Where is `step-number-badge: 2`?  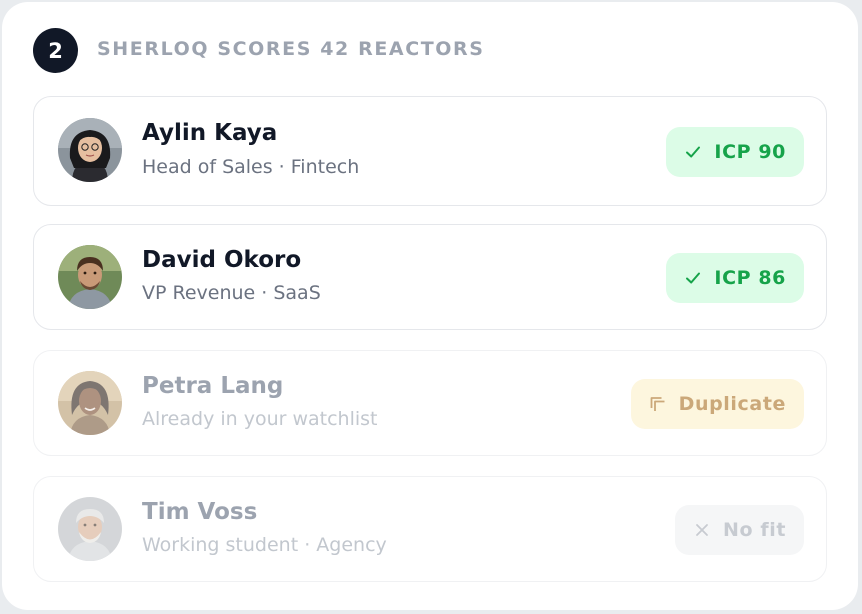
step-number-badge: 2 is located at coordinates (55, 50).